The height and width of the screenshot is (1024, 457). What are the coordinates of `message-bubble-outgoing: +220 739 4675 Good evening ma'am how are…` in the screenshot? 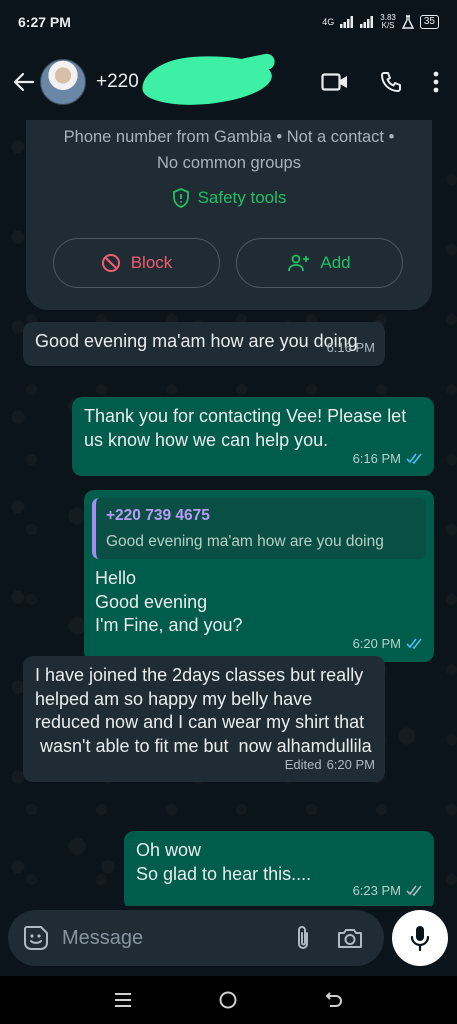 It's located at (259, 576).